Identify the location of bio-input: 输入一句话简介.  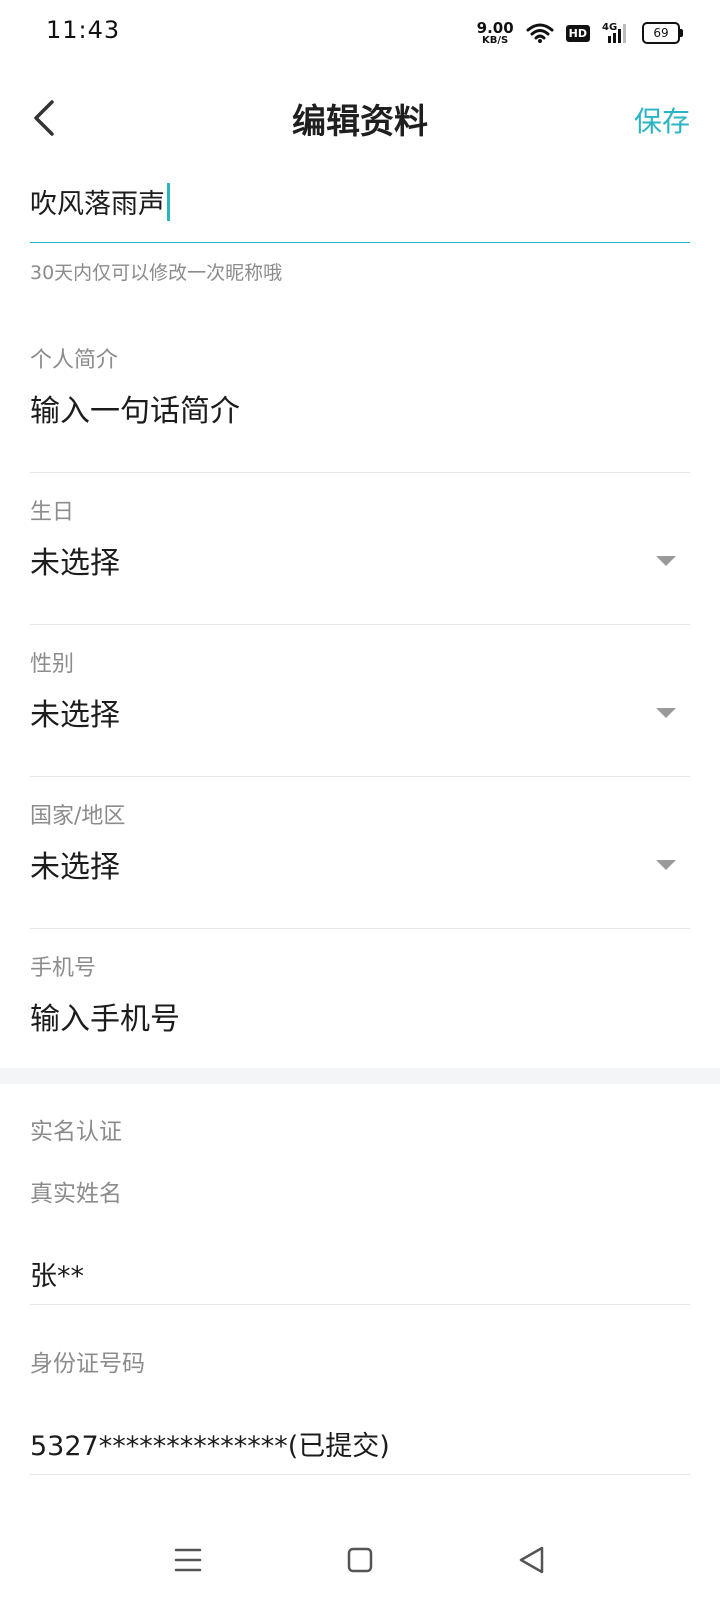
(135, 408).